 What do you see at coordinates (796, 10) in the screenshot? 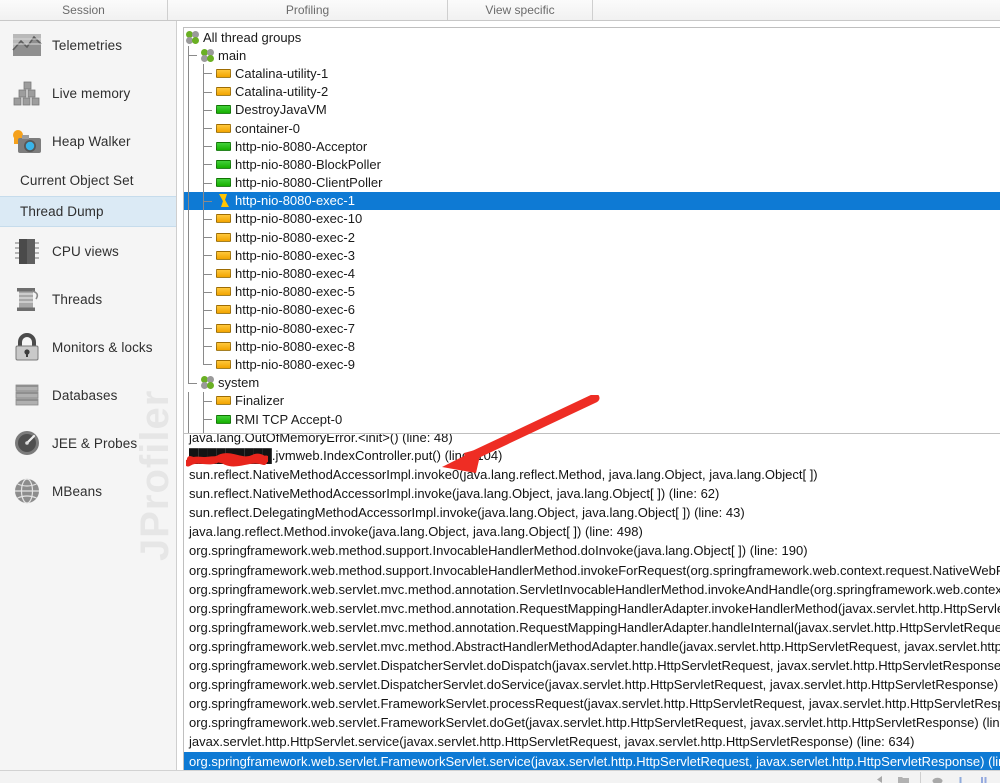
I see `menubar-spacer` at bounding box center [796, 10].